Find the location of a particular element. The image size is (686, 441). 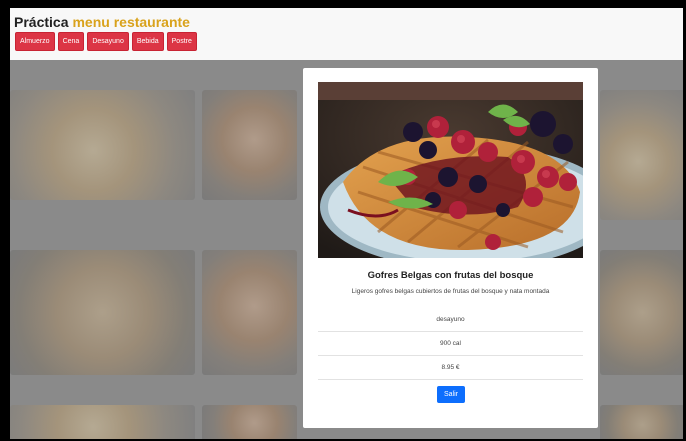

dish-name: Gofres Belgas con frutas del bosque is located at coordinates (450, 275).